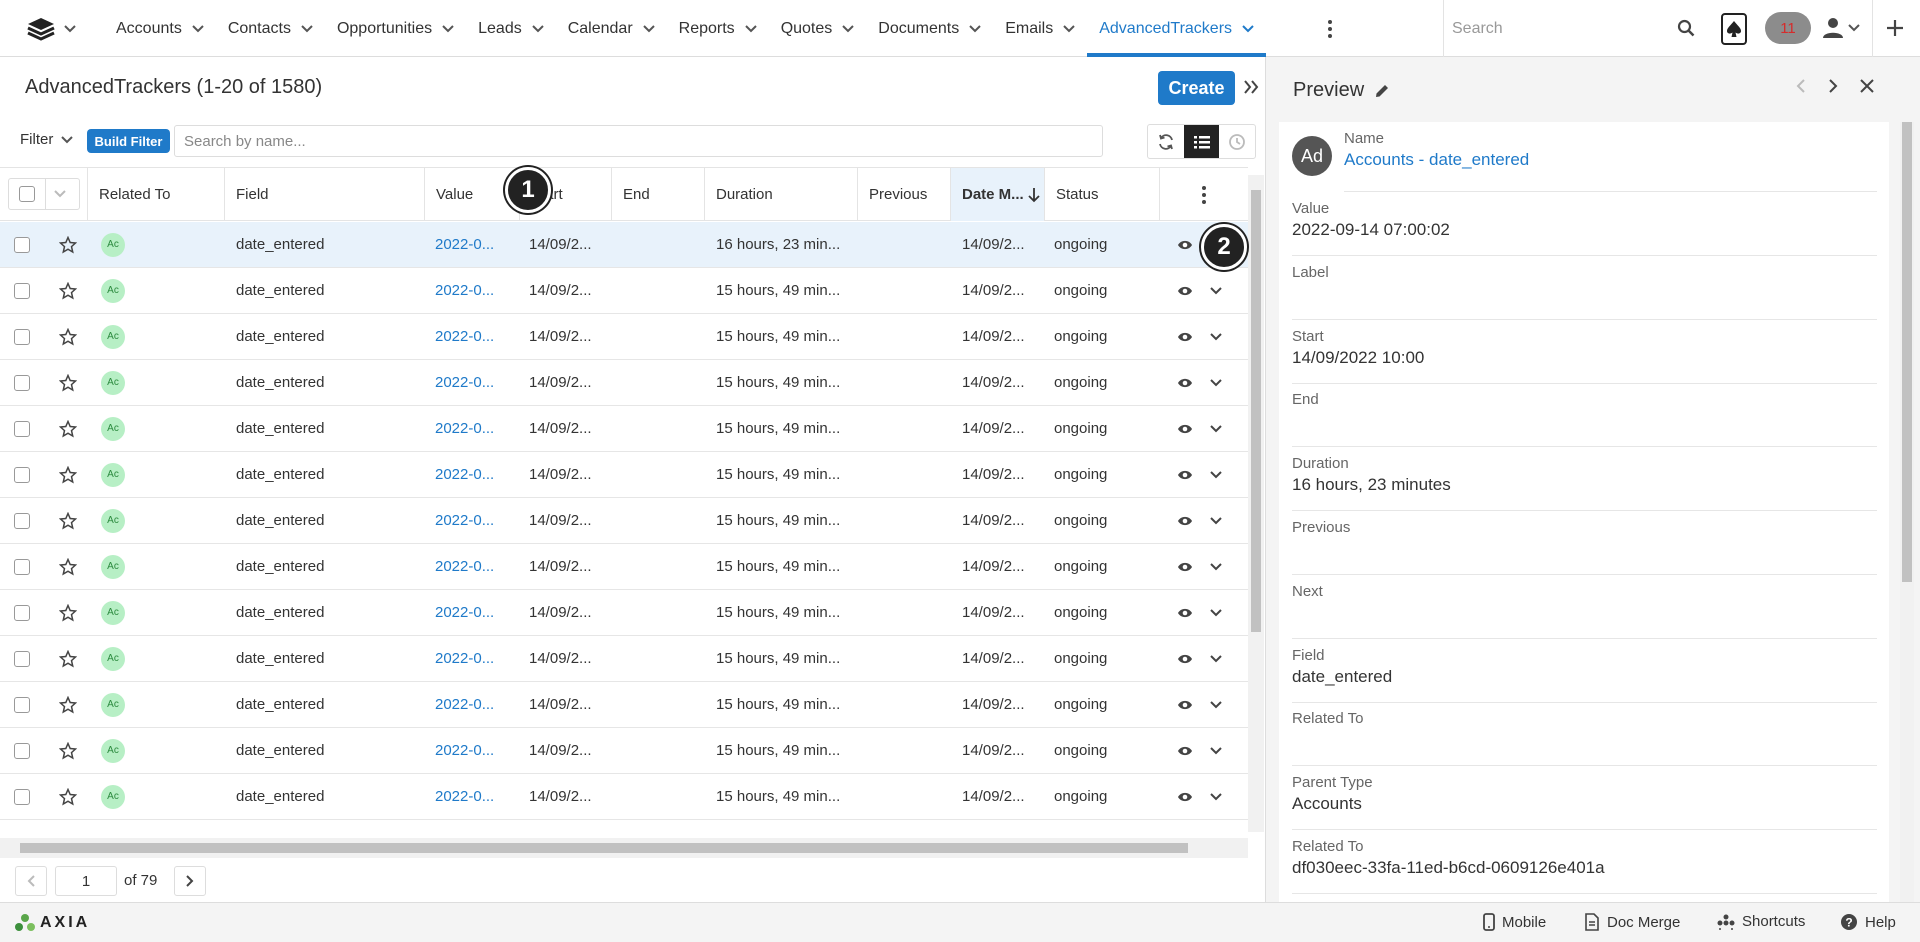 This screenshot has width=1920, height=942. Describe the element at coordinates (1166, 141) in the screenshot. I see `refresh-icon` at that location.